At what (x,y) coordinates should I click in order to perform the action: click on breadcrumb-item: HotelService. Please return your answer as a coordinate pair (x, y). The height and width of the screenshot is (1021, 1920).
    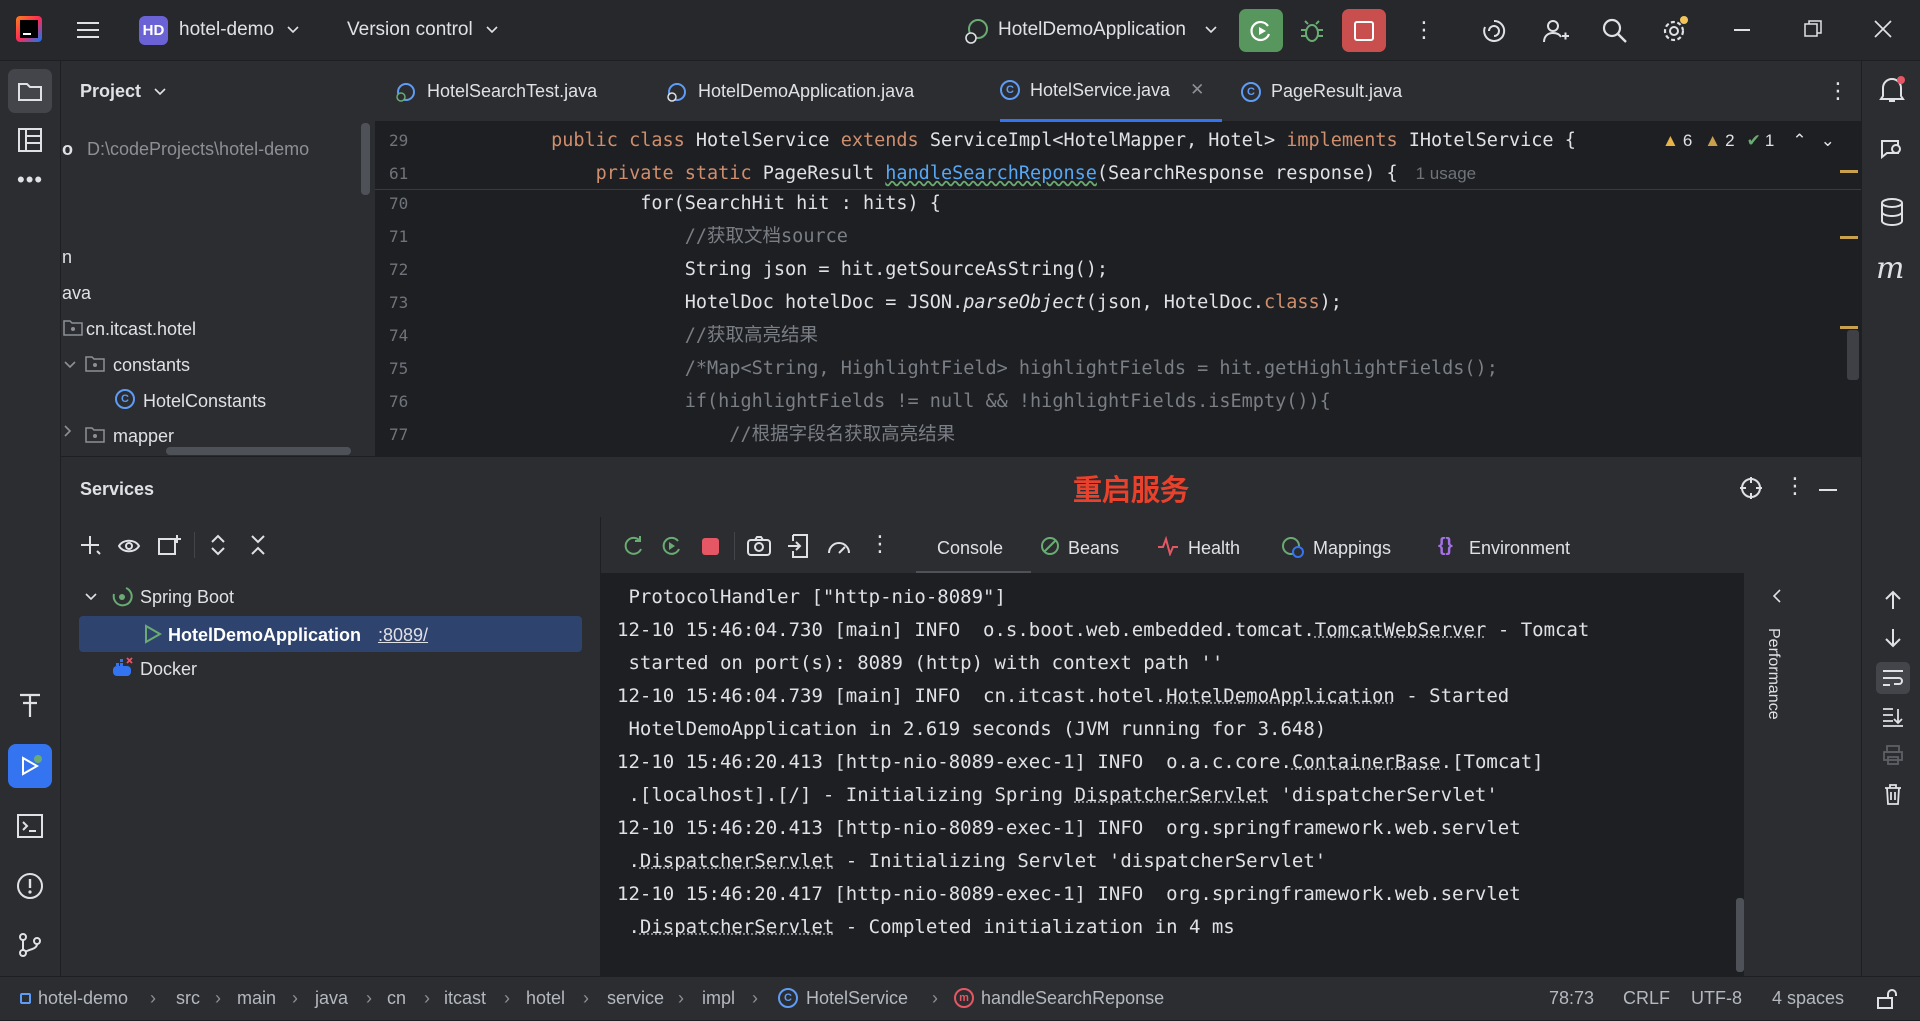
    Looking at the image, I should click on (857, 998).